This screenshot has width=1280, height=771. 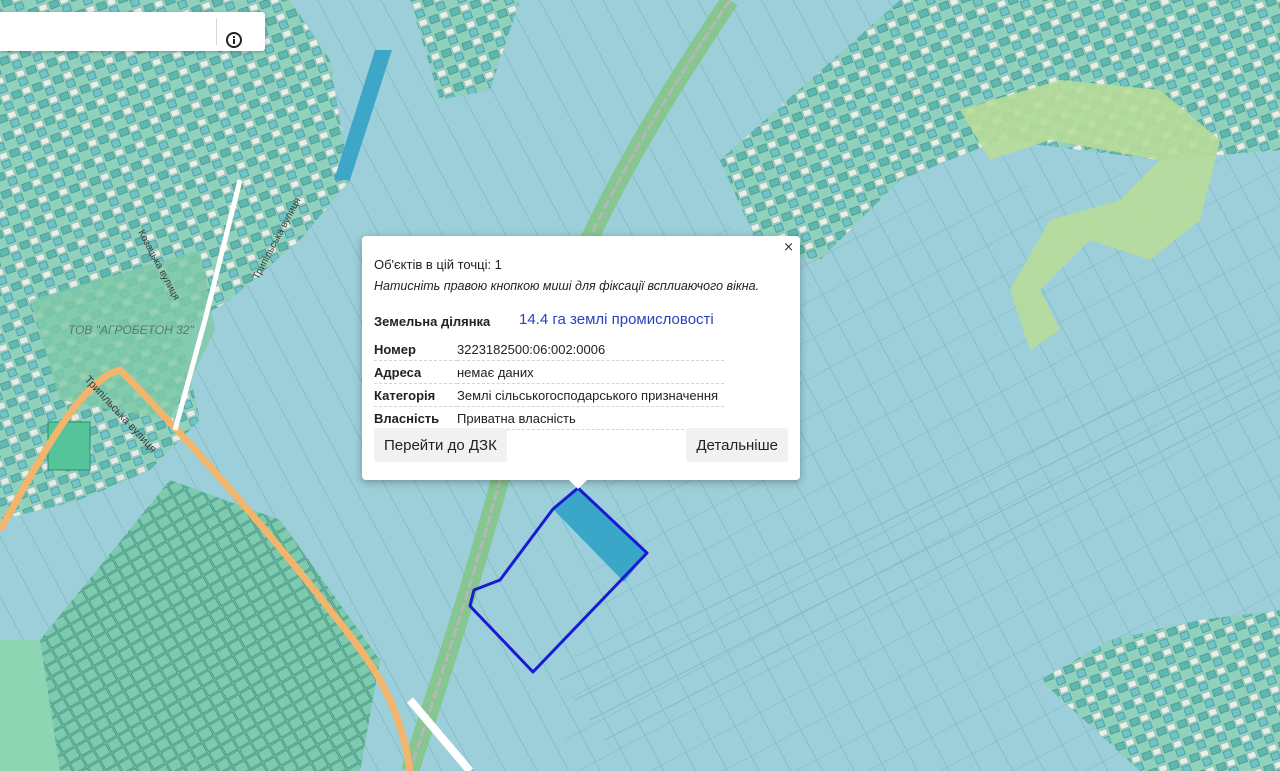 I want to click on attr-row-number: Номер 3223182500:06:002:0006, so click(x=549, y=349).